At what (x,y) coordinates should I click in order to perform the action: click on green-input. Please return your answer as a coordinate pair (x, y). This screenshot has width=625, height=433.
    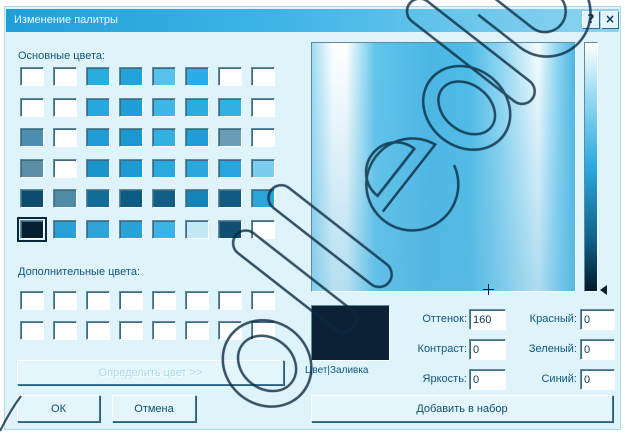
    Looking at the image, I should click on (597, 349).